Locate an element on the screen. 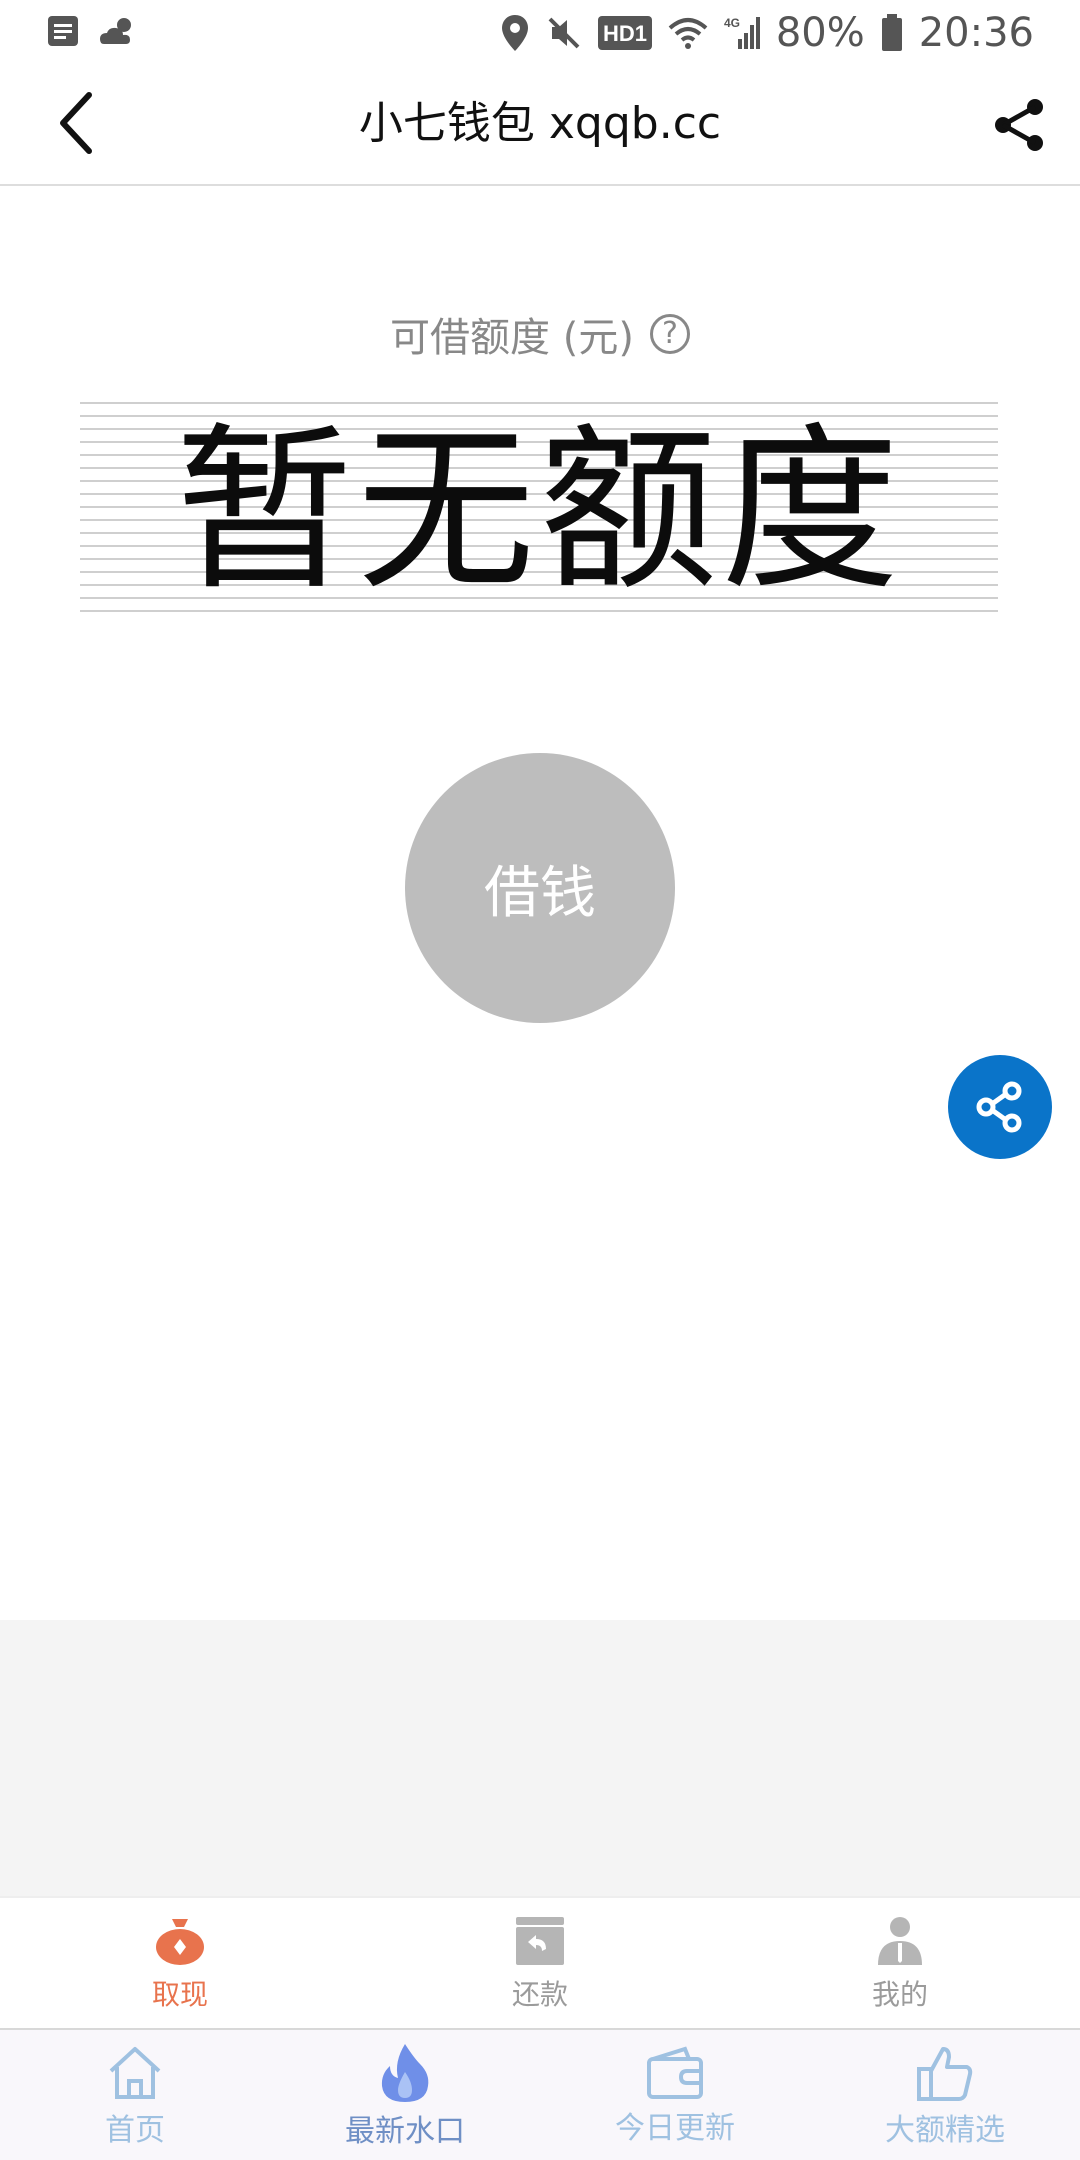 The height and width of the screenshot is (2160, 1080). page-title: 小七钱包 xqqb.cc is located at coordinates (540, 123).